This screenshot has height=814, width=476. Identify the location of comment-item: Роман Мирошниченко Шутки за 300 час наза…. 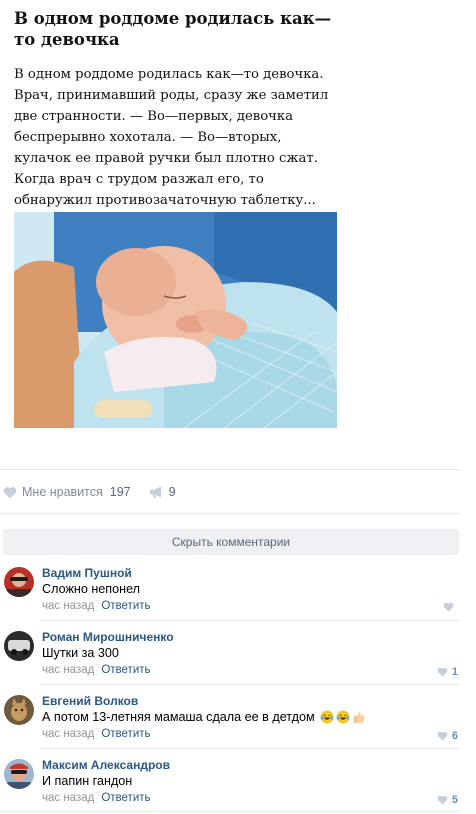
(230, 662).